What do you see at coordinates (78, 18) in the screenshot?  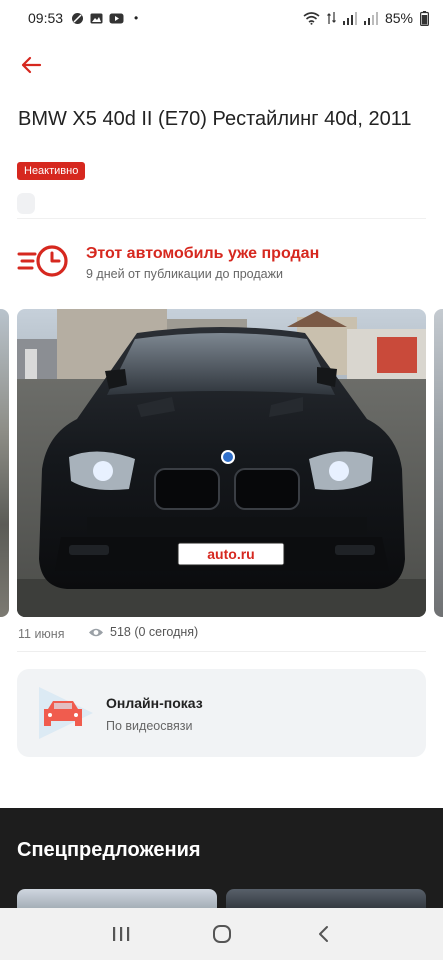 I see `notification-icon` at bounding box center [78, 18].